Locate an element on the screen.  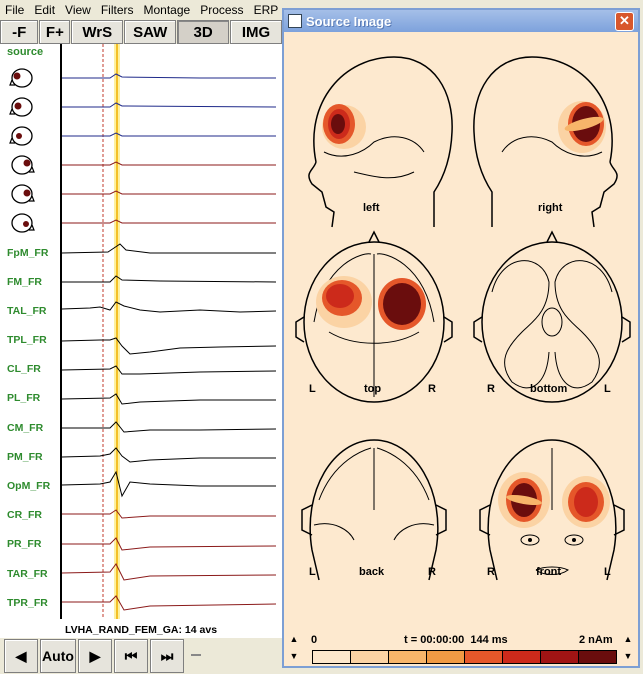
view-label-bottom: bottom is located at coordinates (549, 389).